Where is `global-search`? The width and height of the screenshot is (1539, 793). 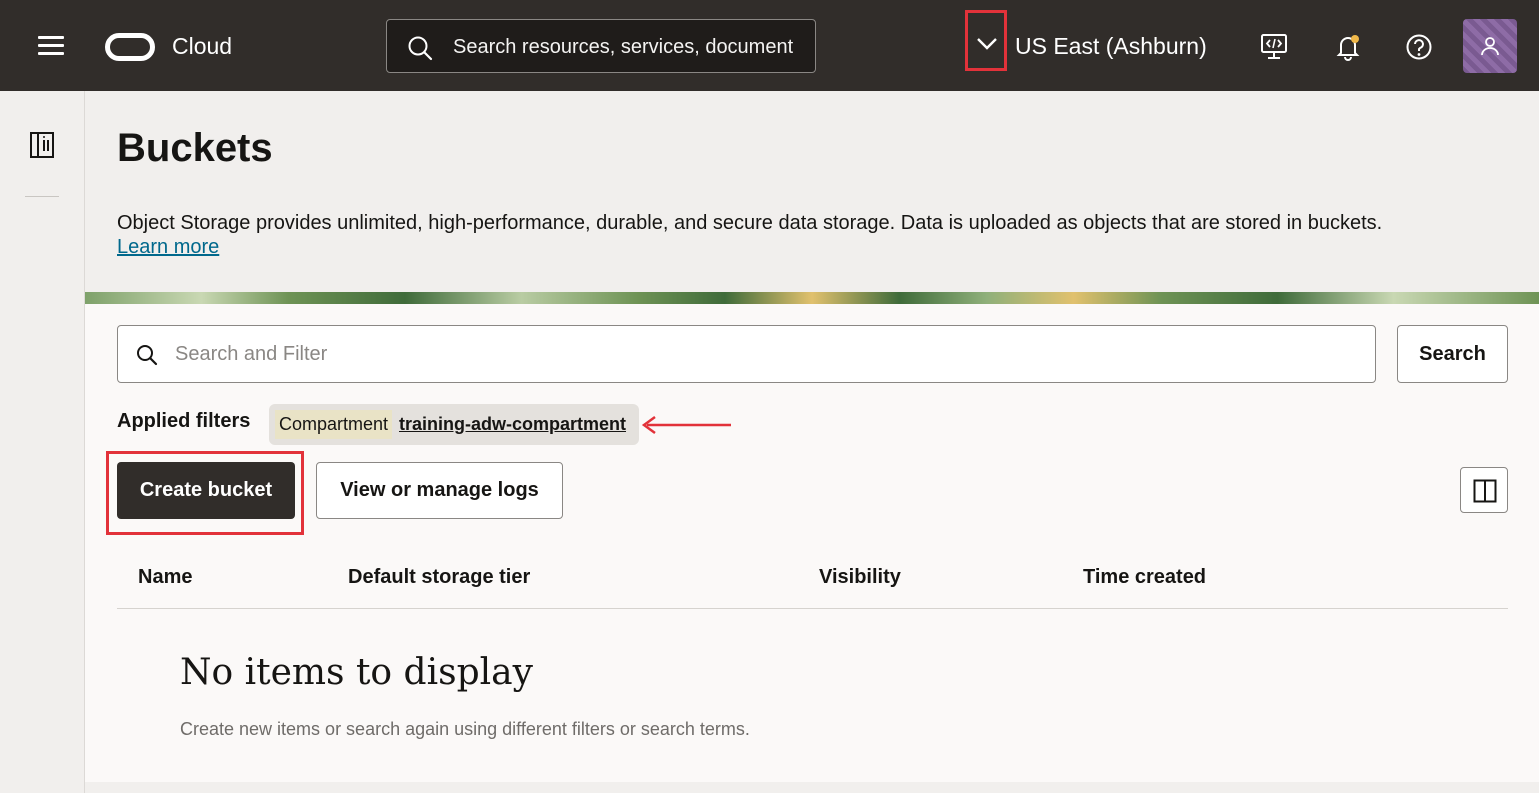
global-search is located at coordinates (601, 46).